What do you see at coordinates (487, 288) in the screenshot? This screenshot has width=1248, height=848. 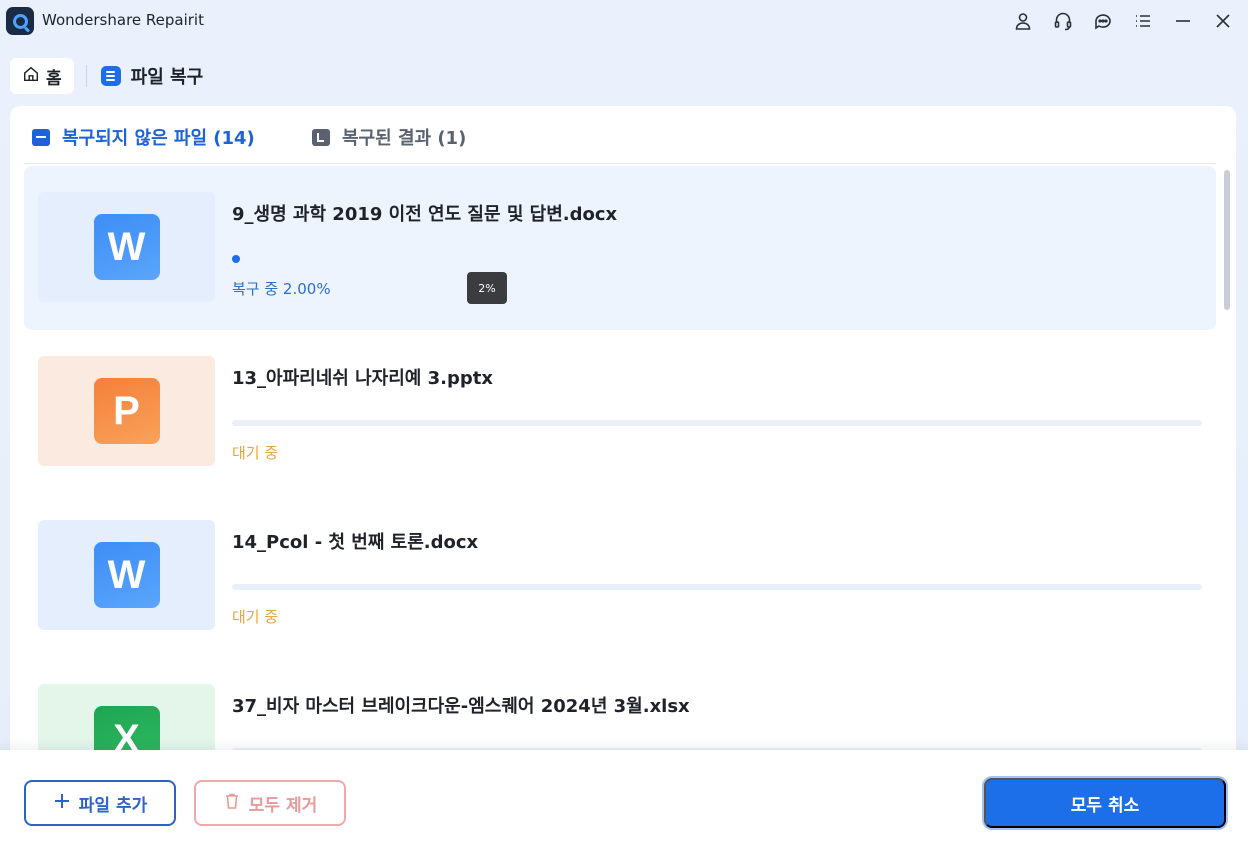 I see `progress-tooltip: 2%` at bounding box center [487, 288].